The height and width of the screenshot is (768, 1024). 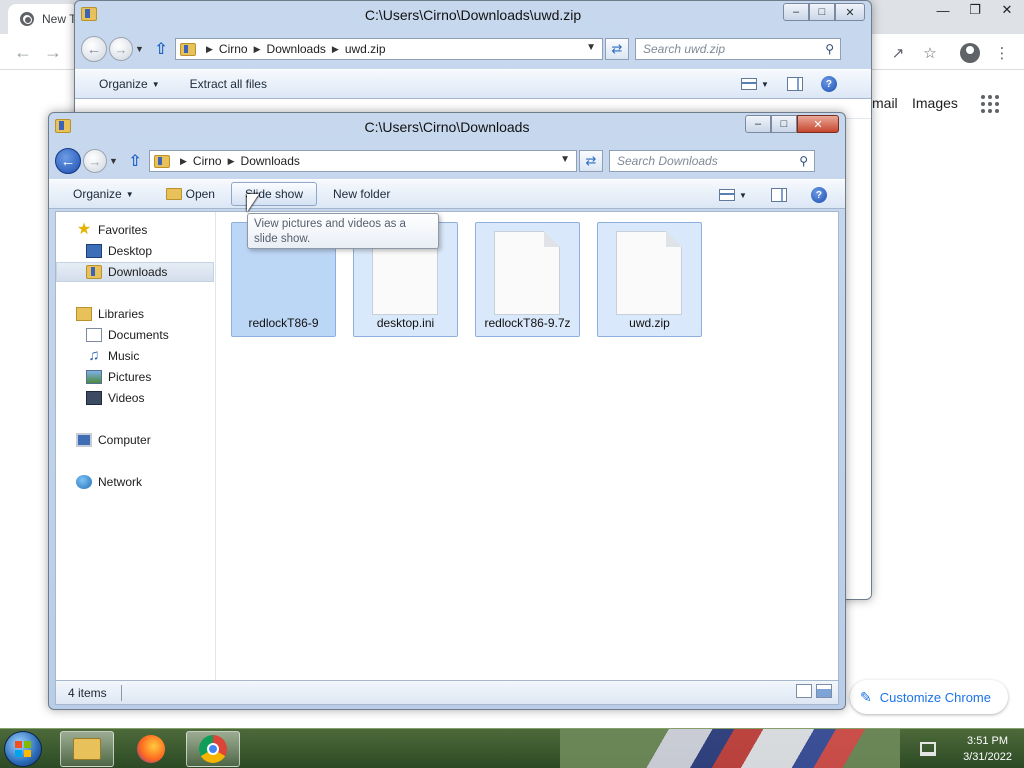 I want to click on file-name: desktop.ini, so click(x=405, y=323).